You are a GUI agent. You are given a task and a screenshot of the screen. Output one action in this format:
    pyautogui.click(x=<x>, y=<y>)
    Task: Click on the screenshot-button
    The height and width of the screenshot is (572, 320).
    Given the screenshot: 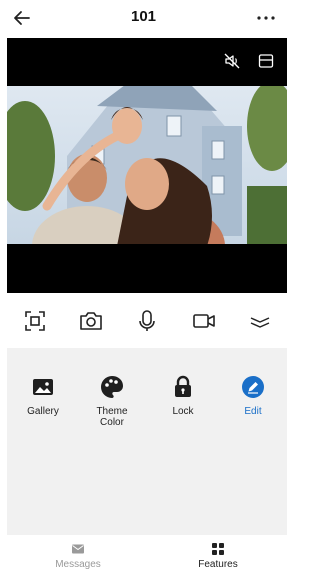 What is the action you would take?
    pyautogui.click(x=35, y=321)
    